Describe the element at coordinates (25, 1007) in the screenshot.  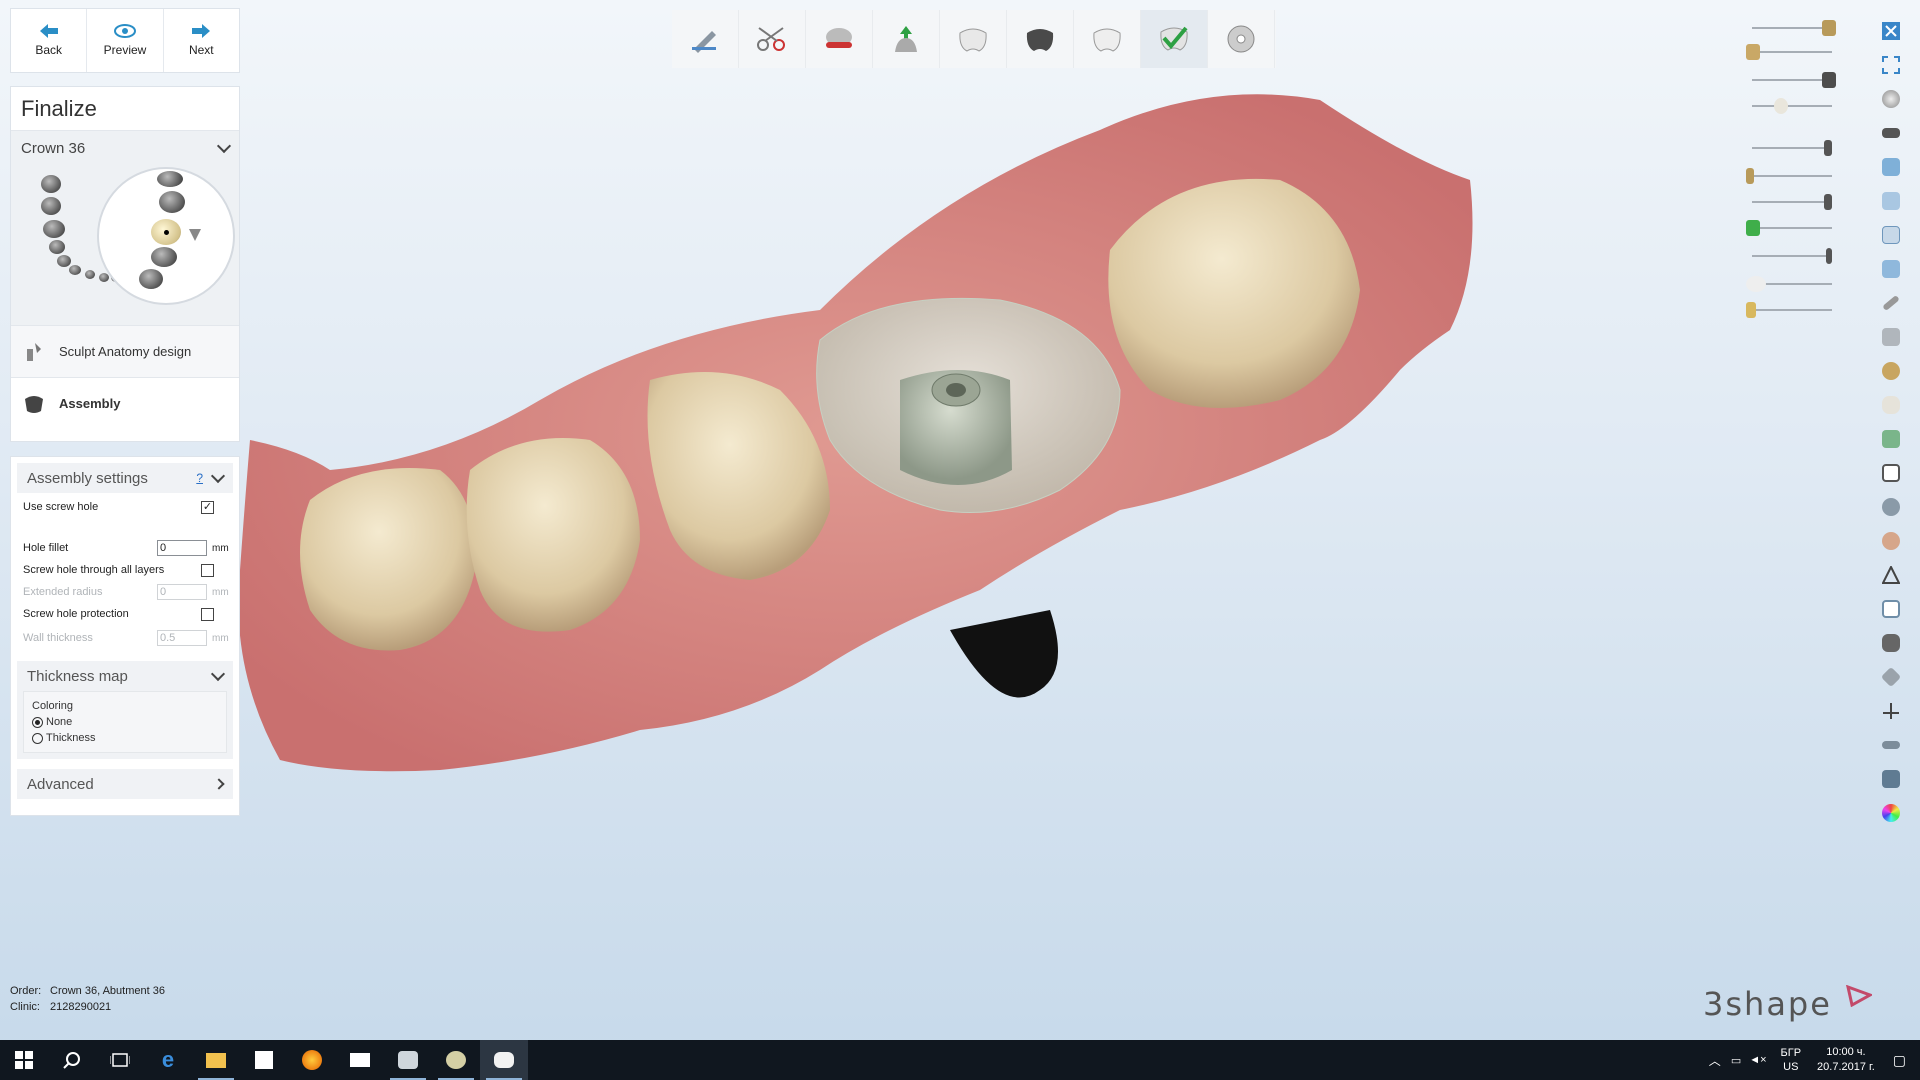
I see `clinic-label: Clinic:` at that location.